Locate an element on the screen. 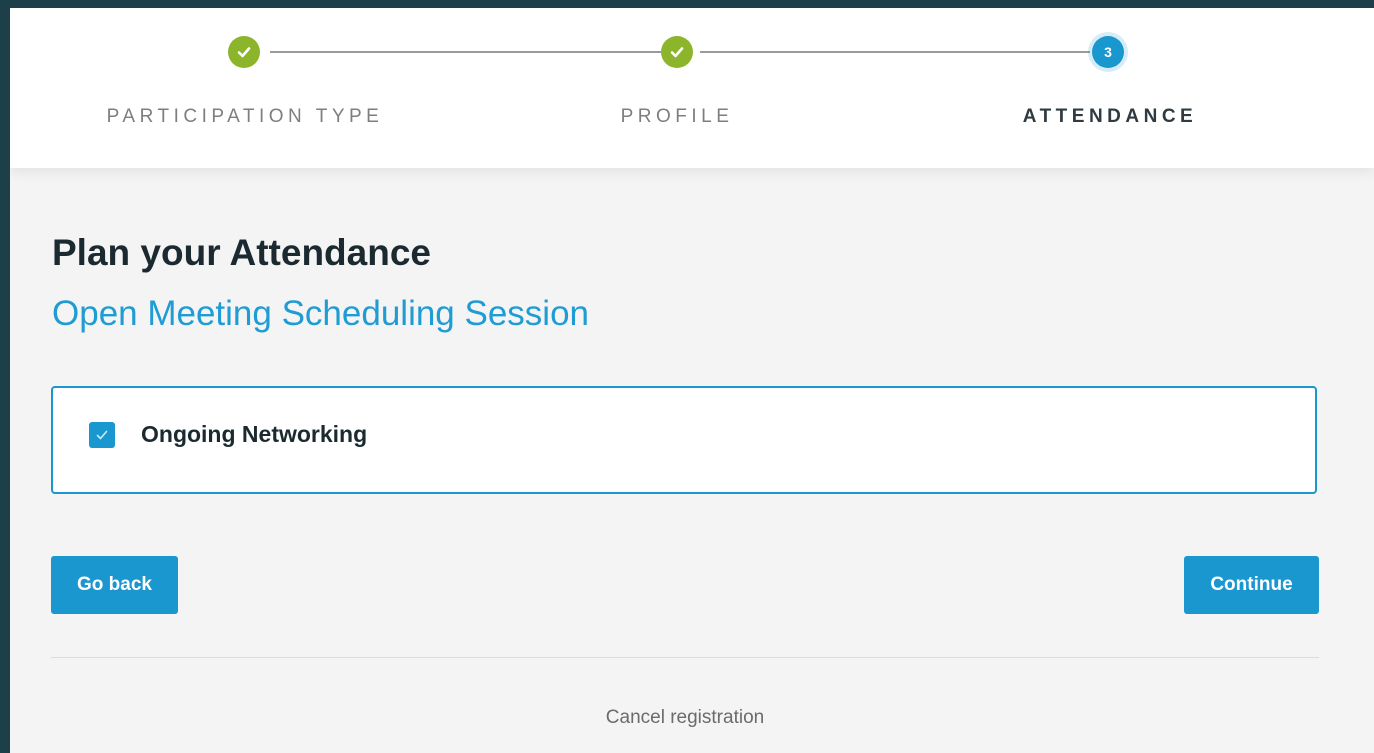  step-label-attendance: ATTENDANCE is located at coordinates (1110, 116).